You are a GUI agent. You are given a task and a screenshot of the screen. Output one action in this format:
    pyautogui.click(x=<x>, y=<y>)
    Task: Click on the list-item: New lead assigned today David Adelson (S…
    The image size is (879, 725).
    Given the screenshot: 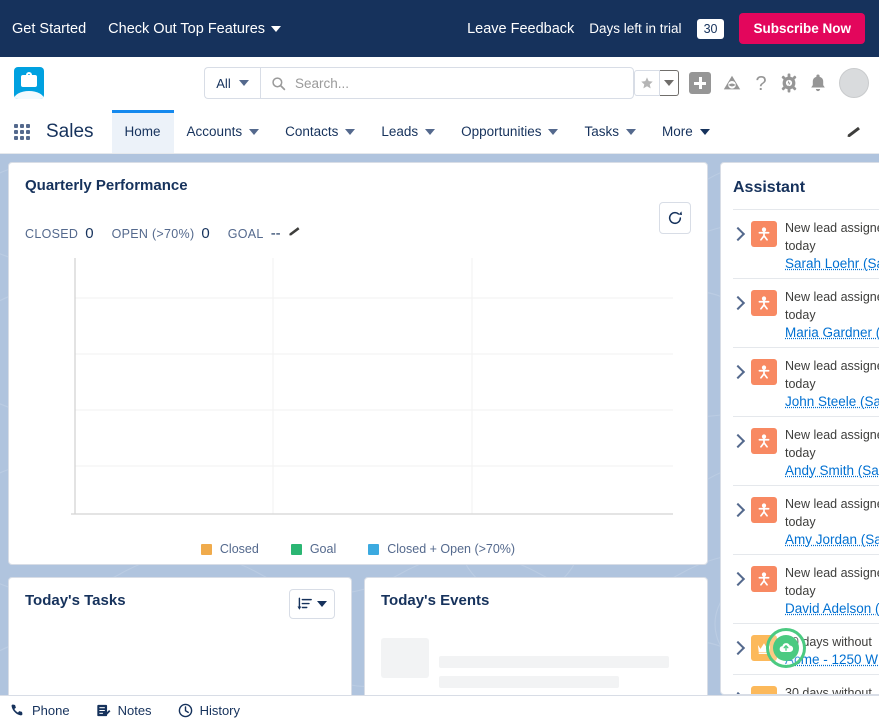 What is the action you would take?
    pyautogui.click(x=804, y=588)
    